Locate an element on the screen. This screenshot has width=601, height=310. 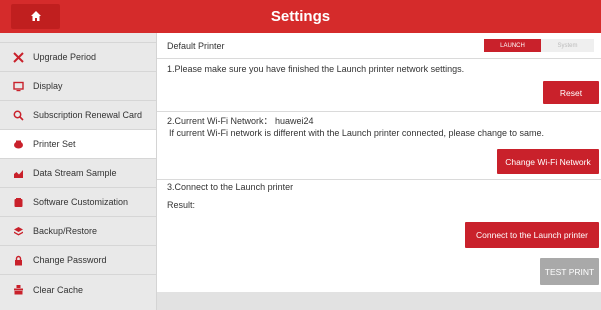
sidebar-item-printer-set: Printer Set is located at coordinates (78, 144).